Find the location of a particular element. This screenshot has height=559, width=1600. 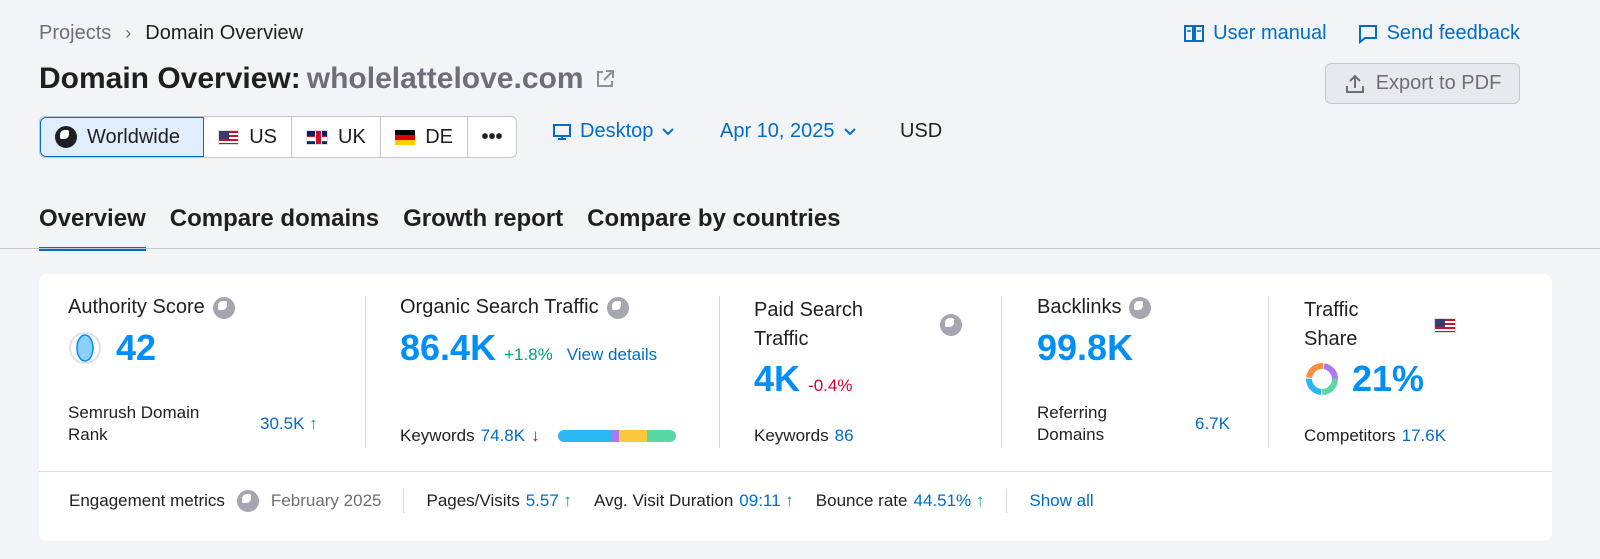

authority-gauge-icon is located at coordinates (85, 348).